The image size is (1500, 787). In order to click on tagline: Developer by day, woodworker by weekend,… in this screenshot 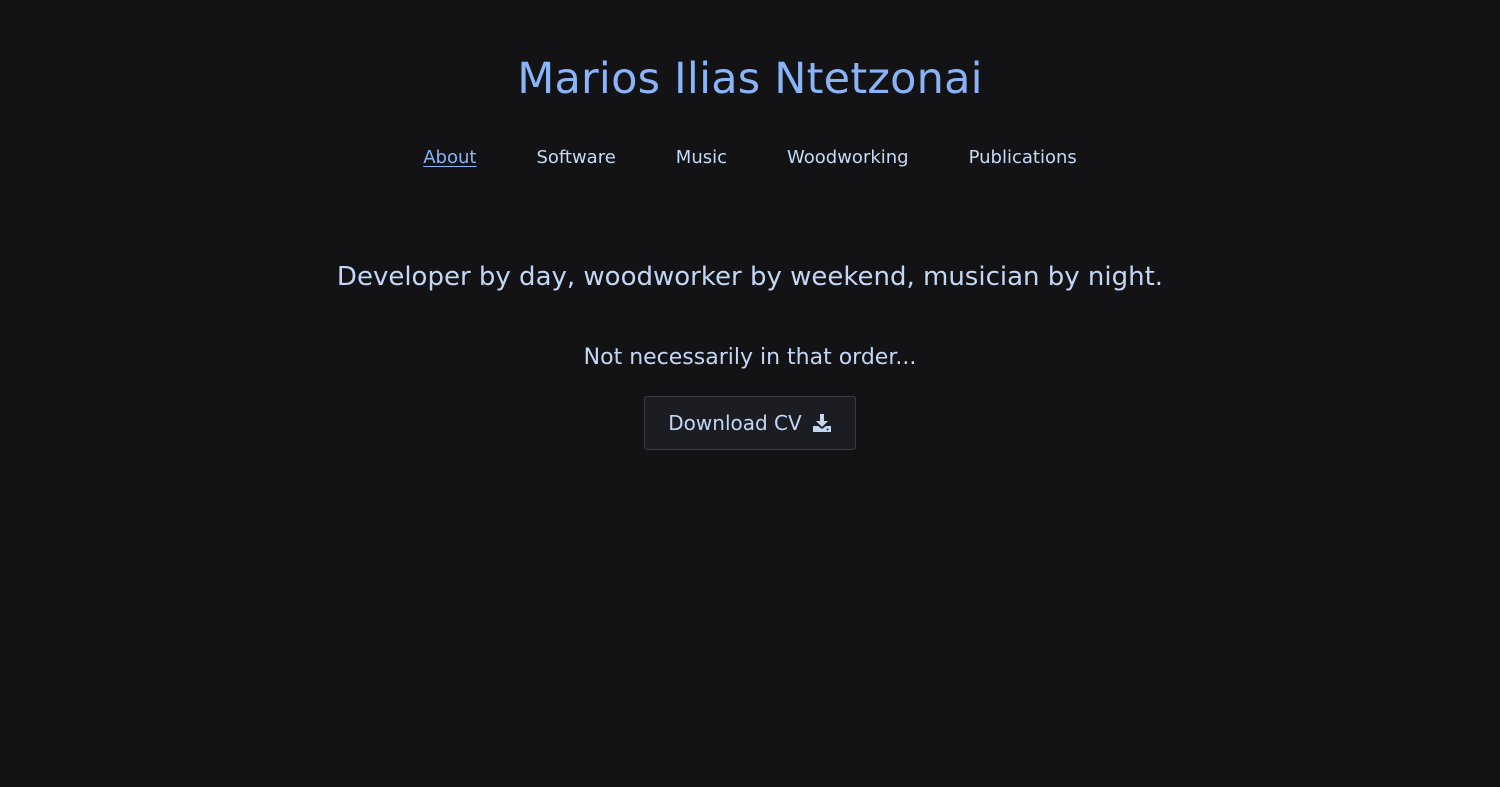, I will do `click(750, 277)`.